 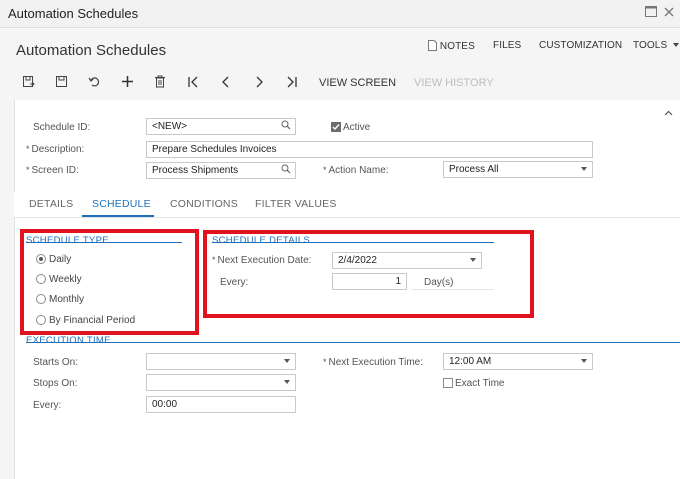 I want to click on close-icon, so click(x=669, y=13).